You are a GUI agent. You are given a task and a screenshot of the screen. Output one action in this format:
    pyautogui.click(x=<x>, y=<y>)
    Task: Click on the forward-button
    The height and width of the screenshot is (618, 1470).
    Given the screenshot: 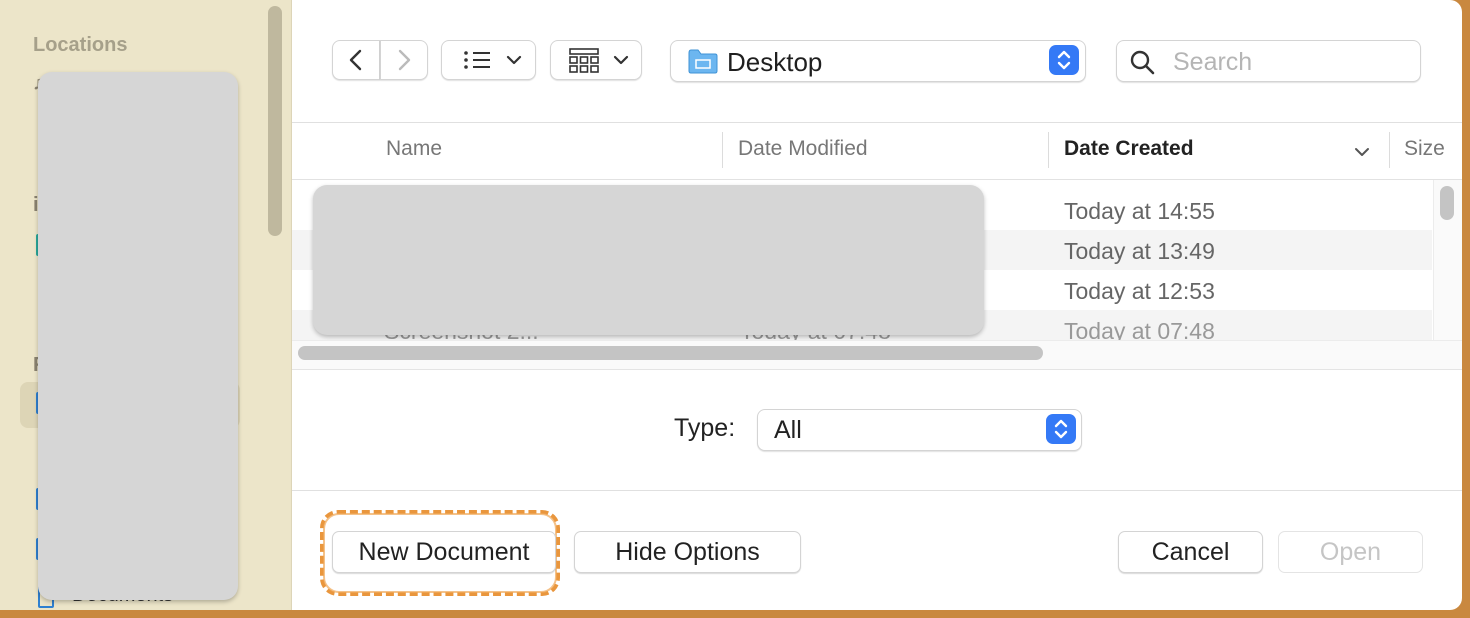 What is the action you would take?
    pyautogui.click(x=404, y=60)
    